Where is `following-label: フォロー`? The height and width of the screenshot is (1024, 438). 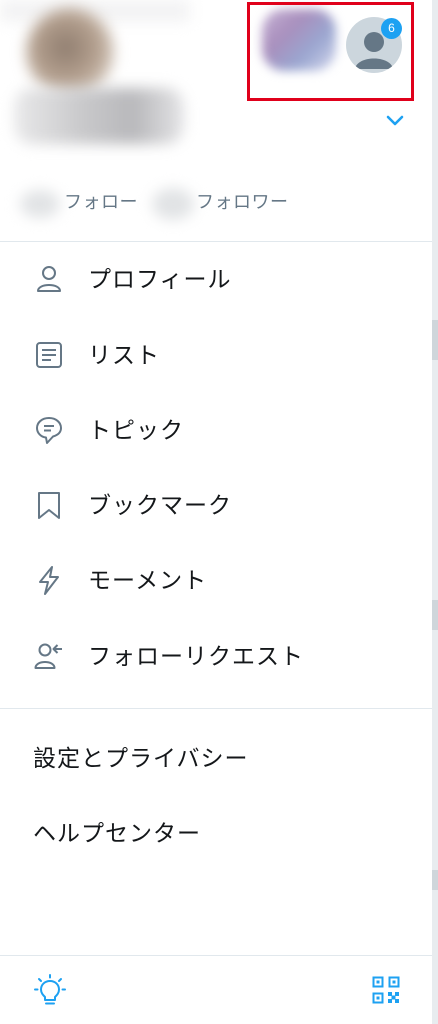 following-label: フォロー is located at coordinates (101, 201).